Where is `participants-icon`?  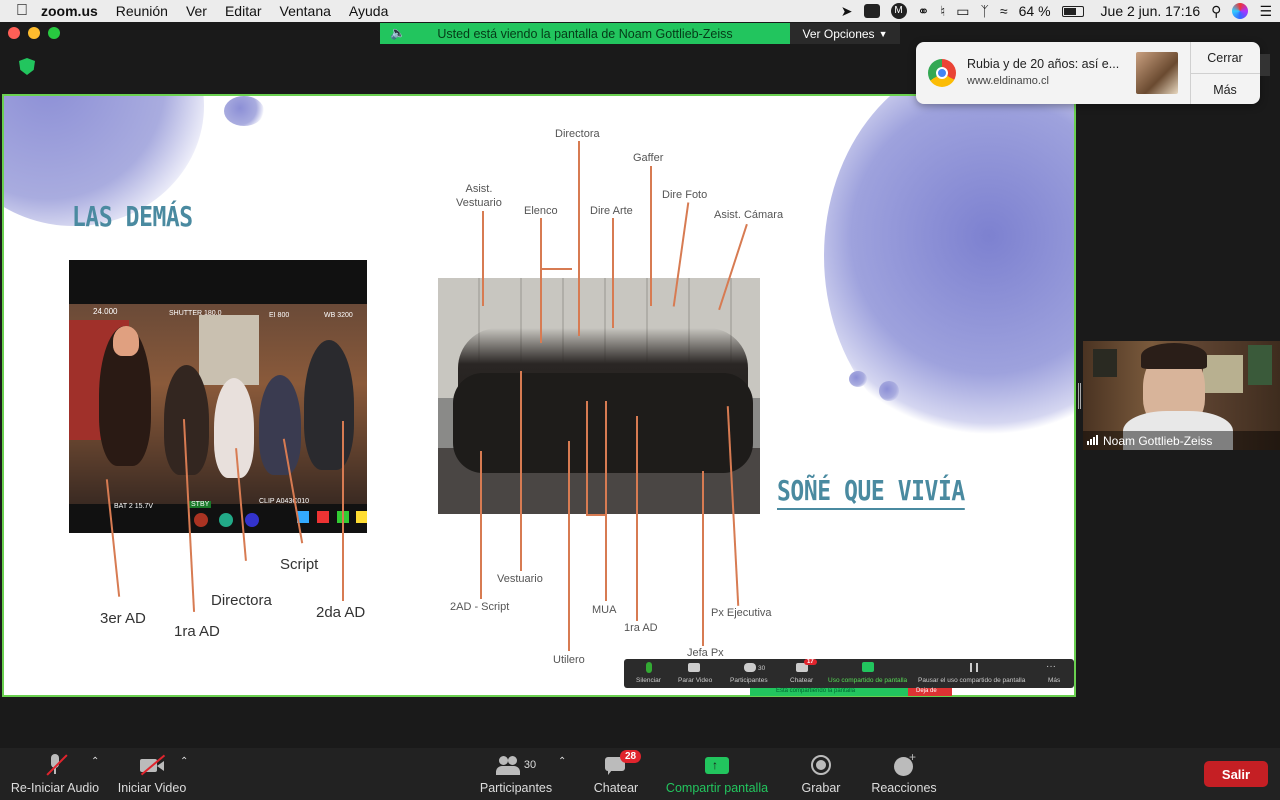
participants-icon is located at coordinates (750, 667).